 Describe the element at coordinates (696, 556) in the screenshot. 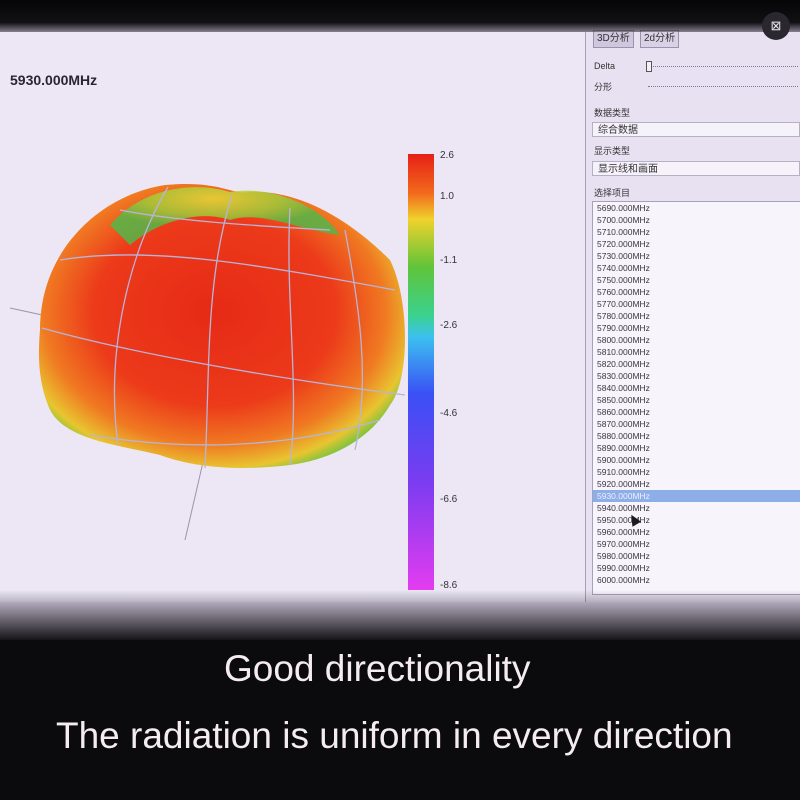

I see `list-item: 5980.000MHz` at that location.